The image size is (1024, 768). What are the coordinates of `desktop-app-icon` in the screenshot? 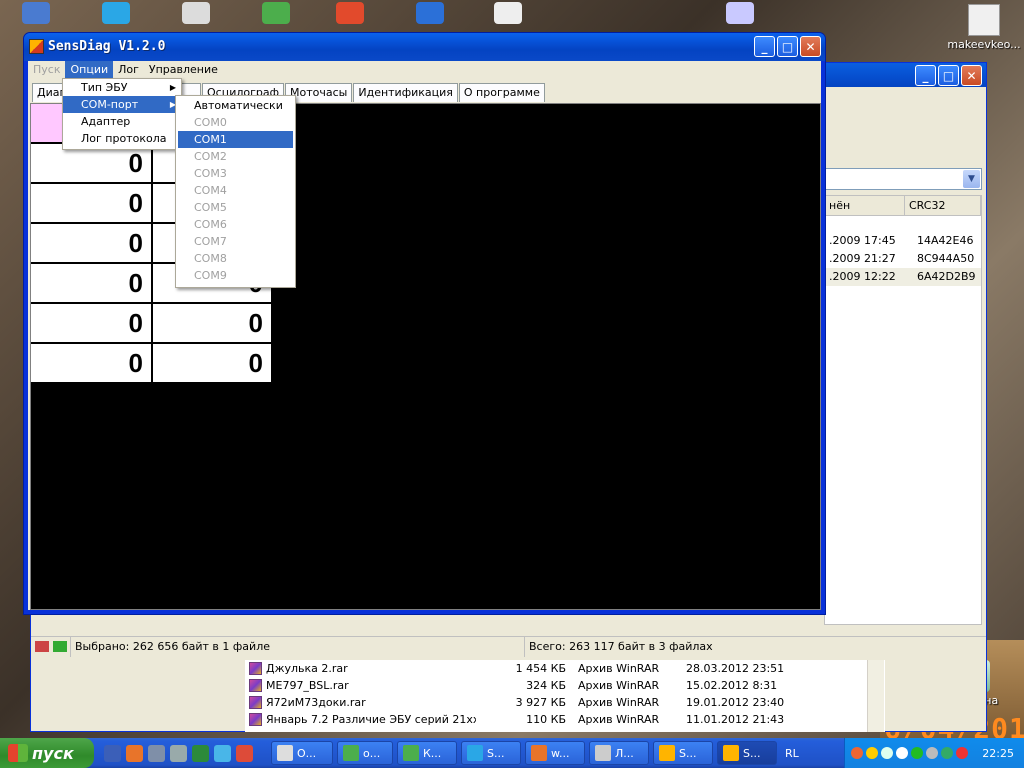 It's located at (36, 13).